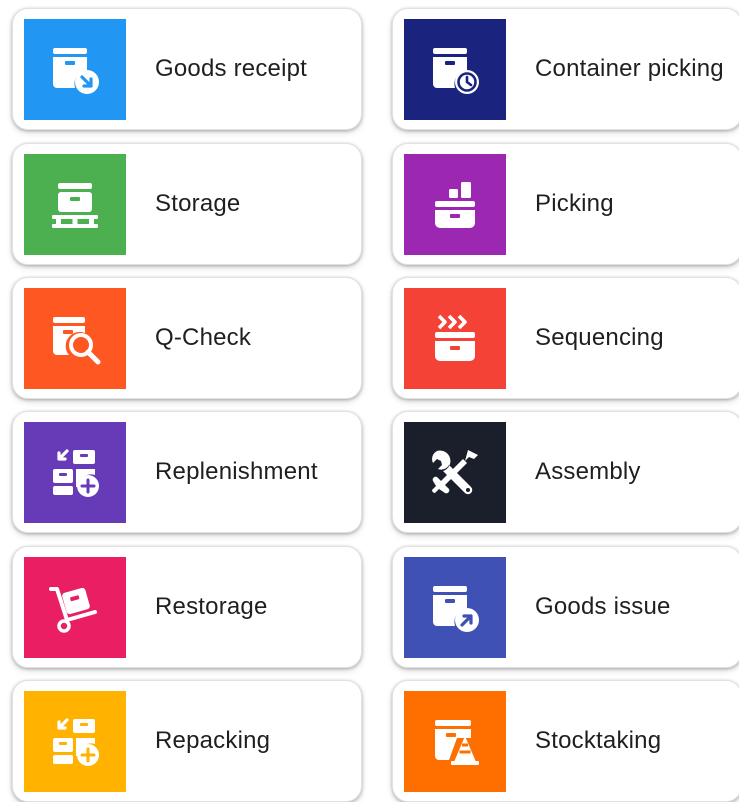  What do you see at coordinates (599, 337) in the screenshot?
I see `tile-label: Sequencing` at bounding box center [599, 337].